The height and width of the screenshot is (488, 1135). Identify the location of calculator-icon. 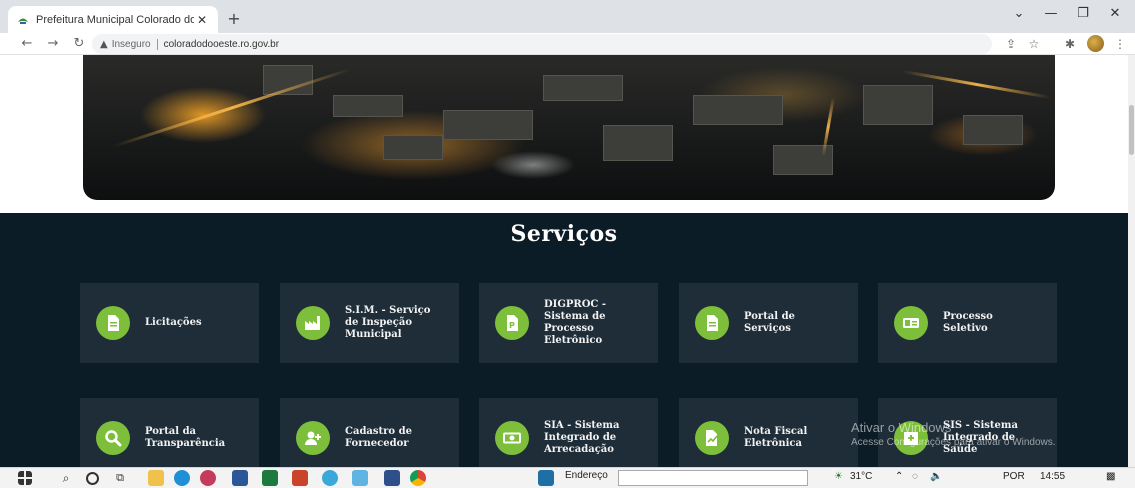
(392, 478).